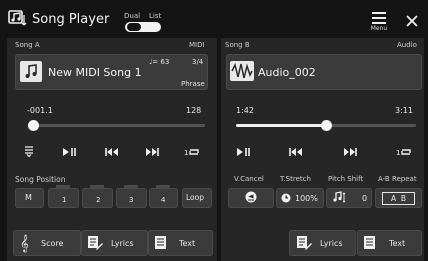 The image size is (428, 261). Describe the element at coordinates (369, 242) in the screenshot. I see `song-b-text-icon` at that location.